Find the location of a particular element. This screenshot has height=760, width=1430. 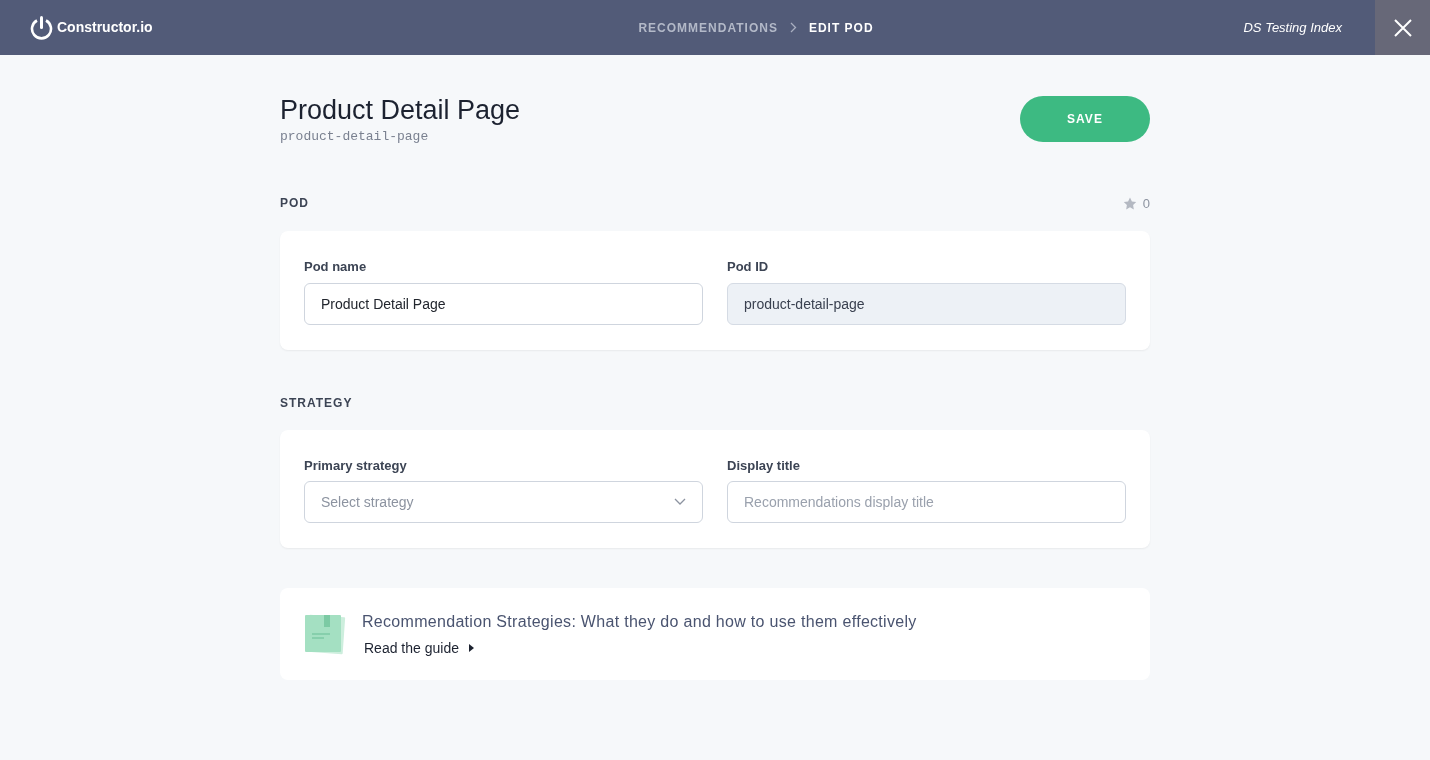

close-icon is located at coordinates (1402, 27).